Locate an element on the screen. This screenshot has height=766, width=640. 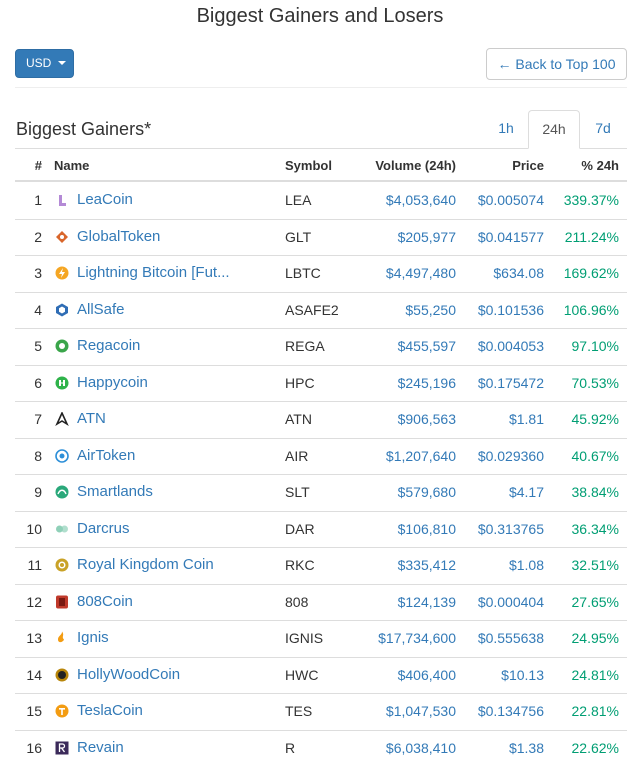
symbol-cell: RKC is located at coordinates (300, 565).